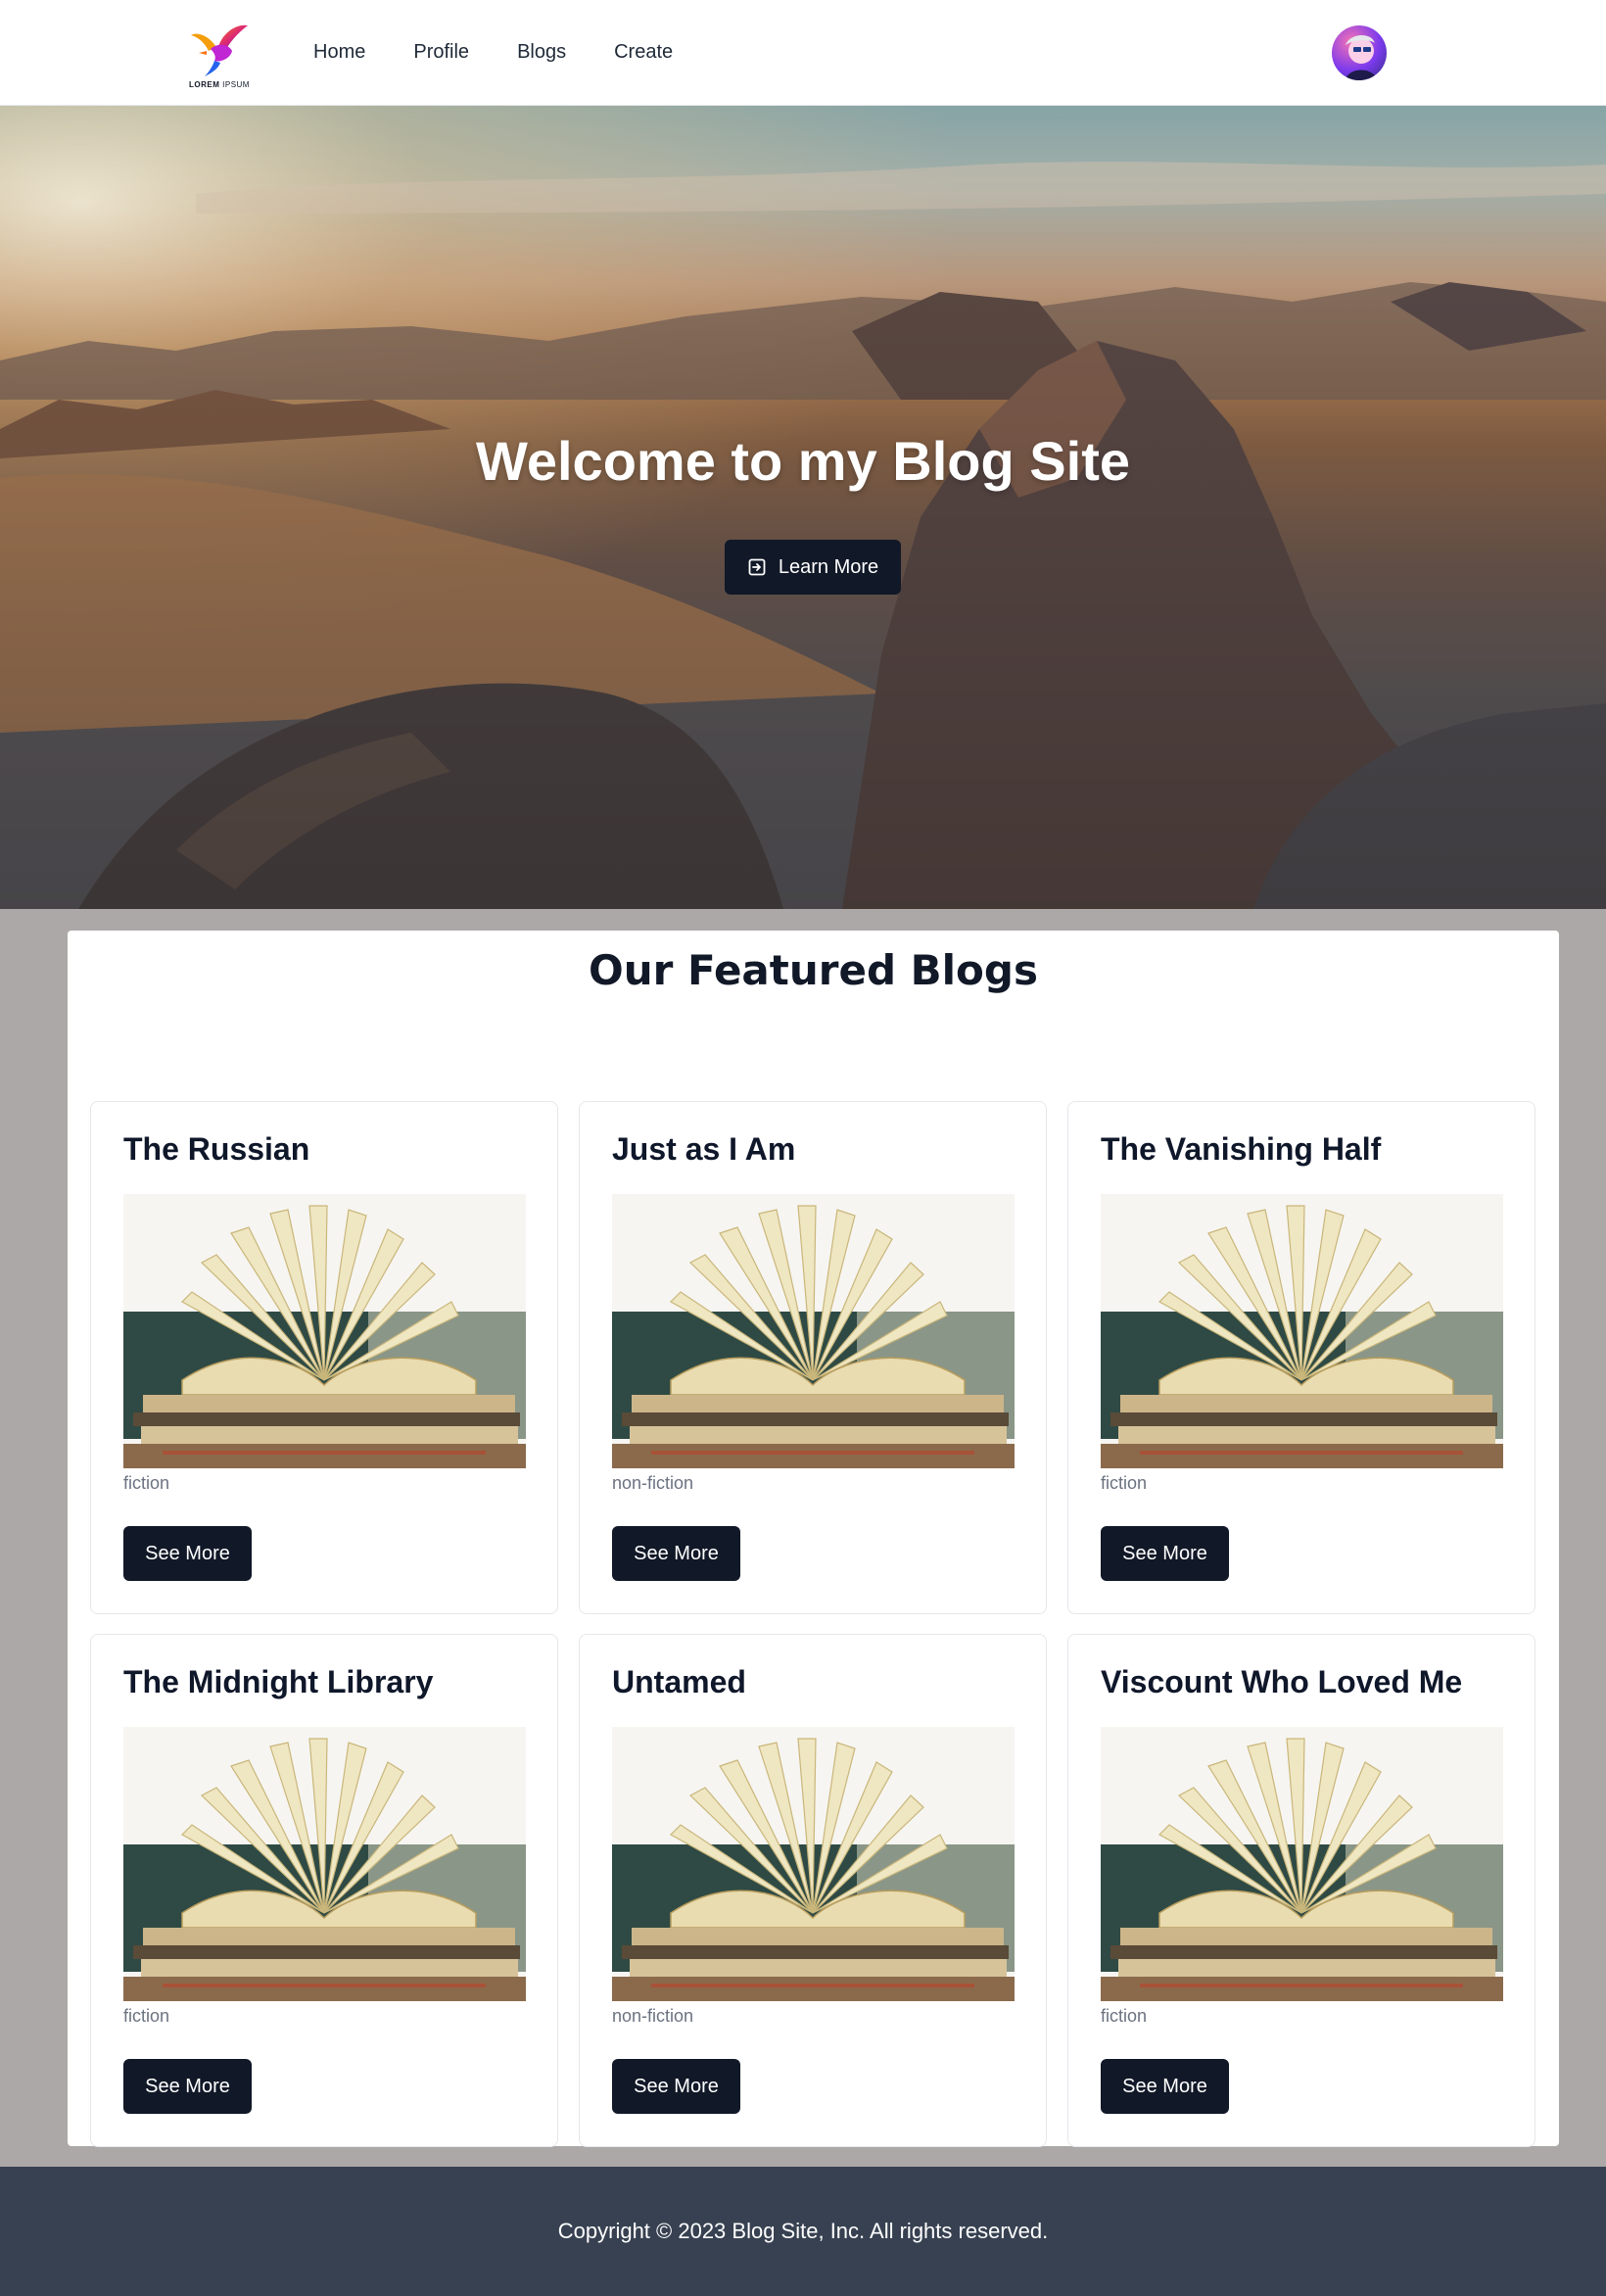  I want to click on blog-card: The Vanishing Half fiction See More, so click(1301, 1358).